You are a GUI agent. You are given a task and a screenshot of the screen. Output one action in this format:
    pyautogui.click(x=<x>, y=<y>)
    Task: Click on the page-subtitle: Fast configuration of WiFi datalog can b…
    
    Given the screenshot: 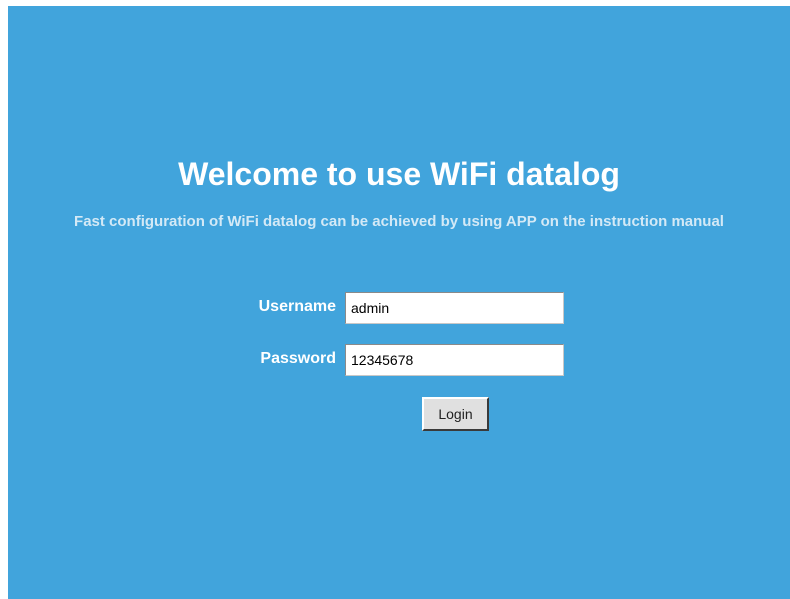 What is the action you would take?
    pyautogui.click(x=399, y=221)
    